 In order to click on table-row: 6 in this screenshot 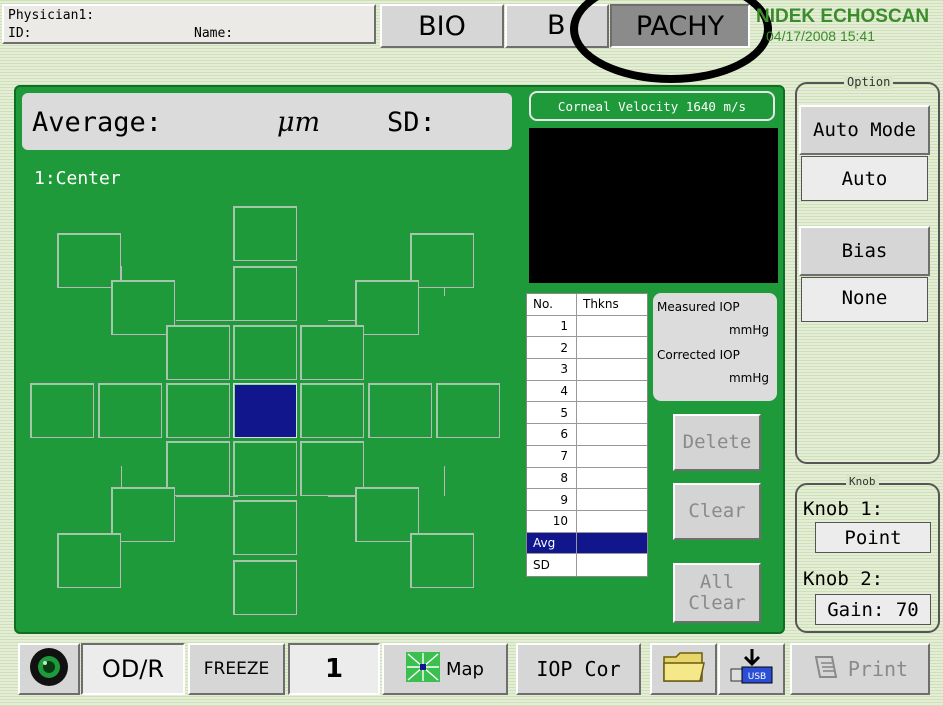, I will do `click(587, 435)`.